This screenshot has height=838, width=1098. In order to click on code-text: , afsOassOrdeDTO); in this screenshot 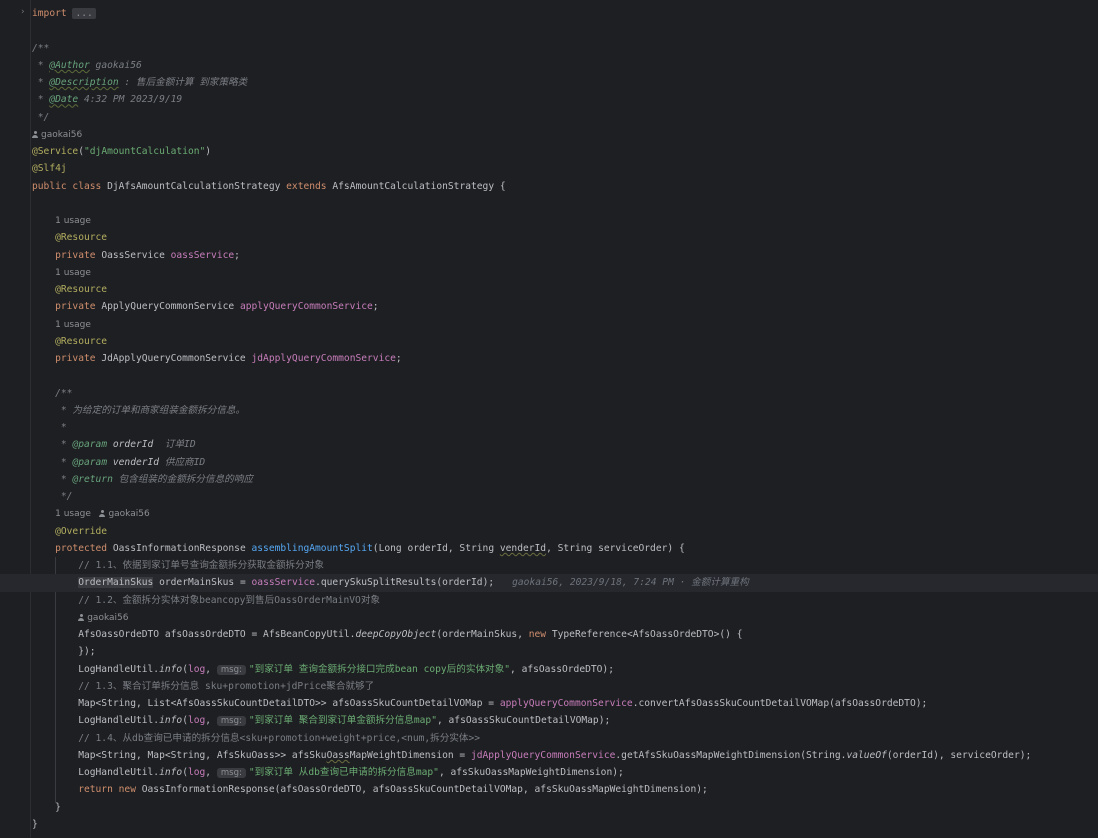, I will do `click(562, 669)`.